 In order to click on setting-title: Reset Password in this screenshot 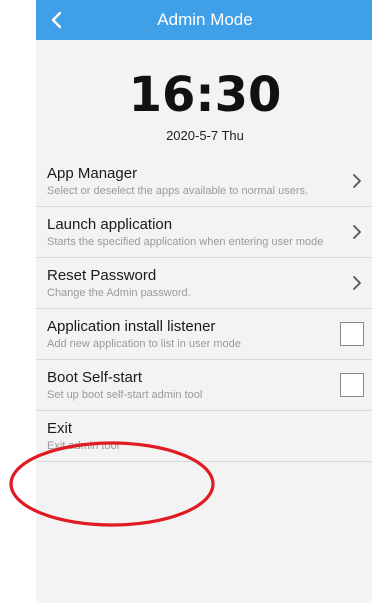, I will do `click(102, 275)`.